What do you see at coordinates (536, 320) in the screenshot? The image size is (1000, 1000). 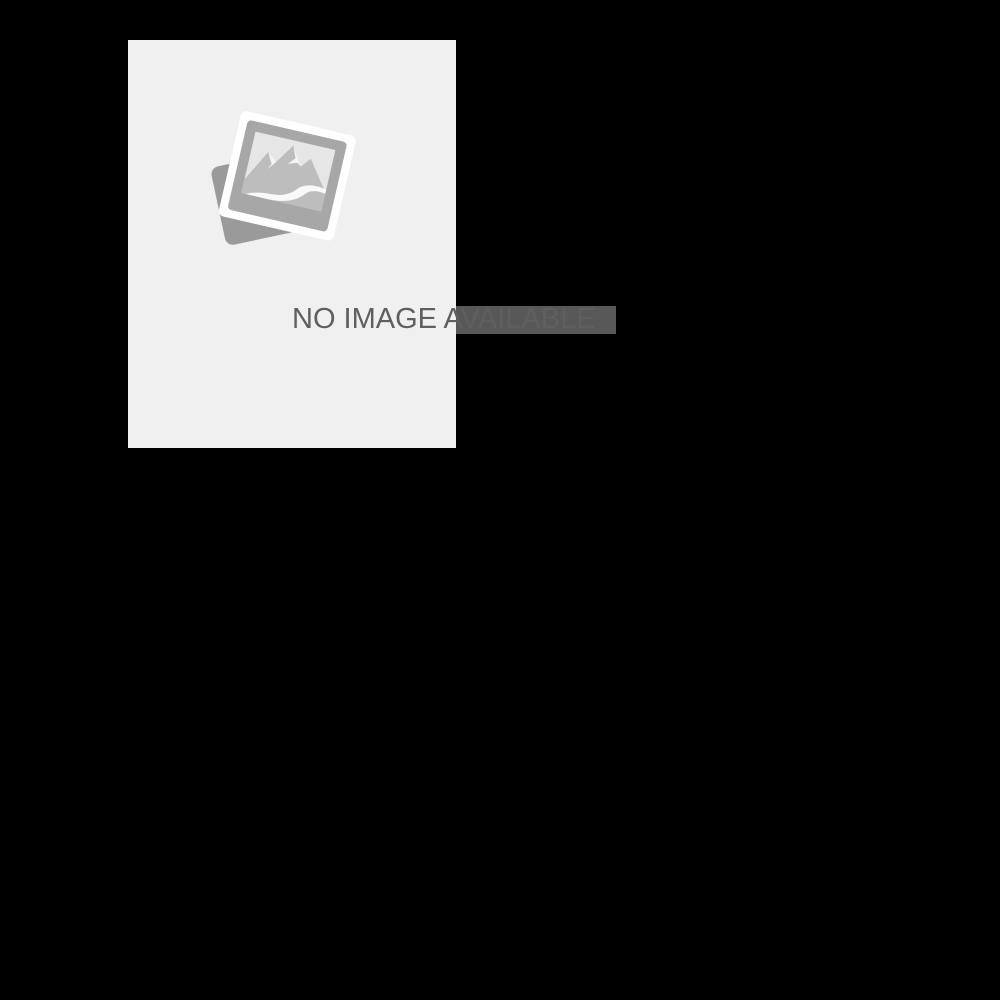 I see `caption-overlay` at bounding box center [536, 320].